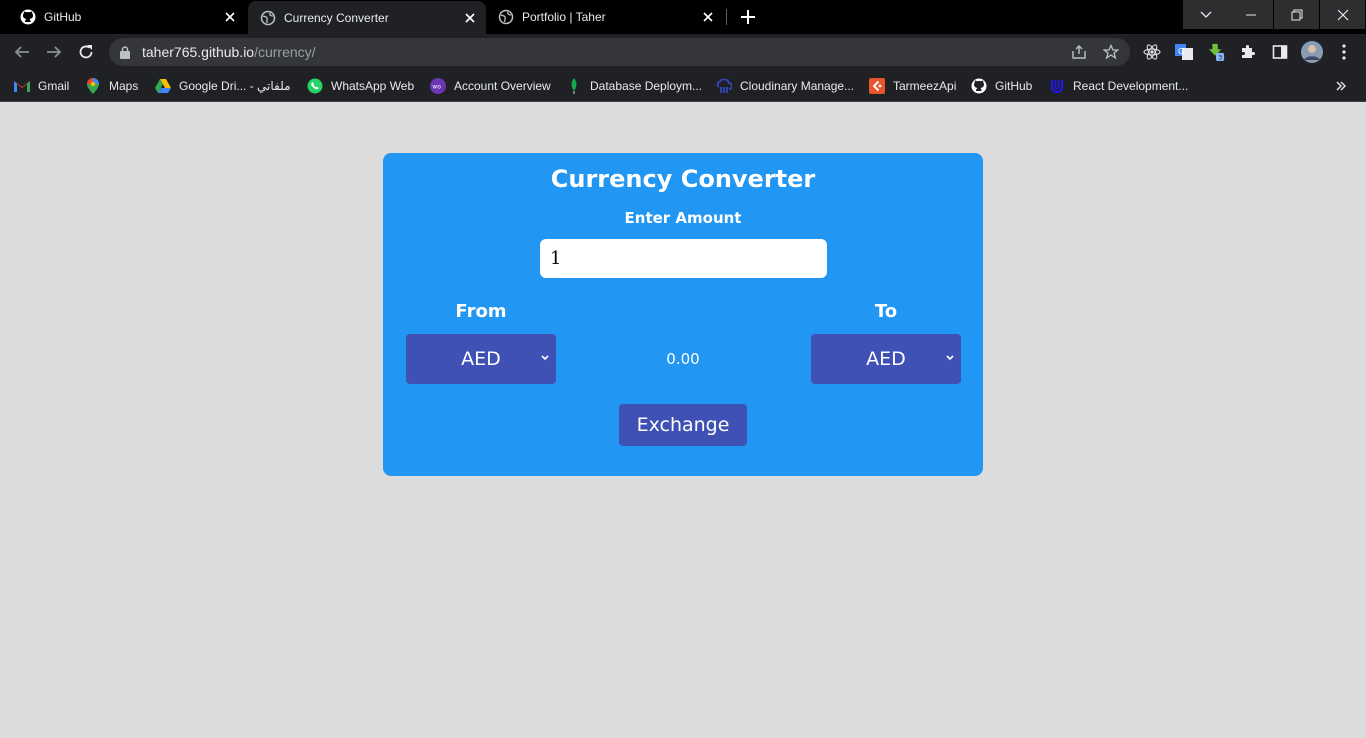 This screenshot has width=1366, height=738. Describe the element at coordinates (285, 52) in the screenshot. I see `url-path: /currency/` at that location.